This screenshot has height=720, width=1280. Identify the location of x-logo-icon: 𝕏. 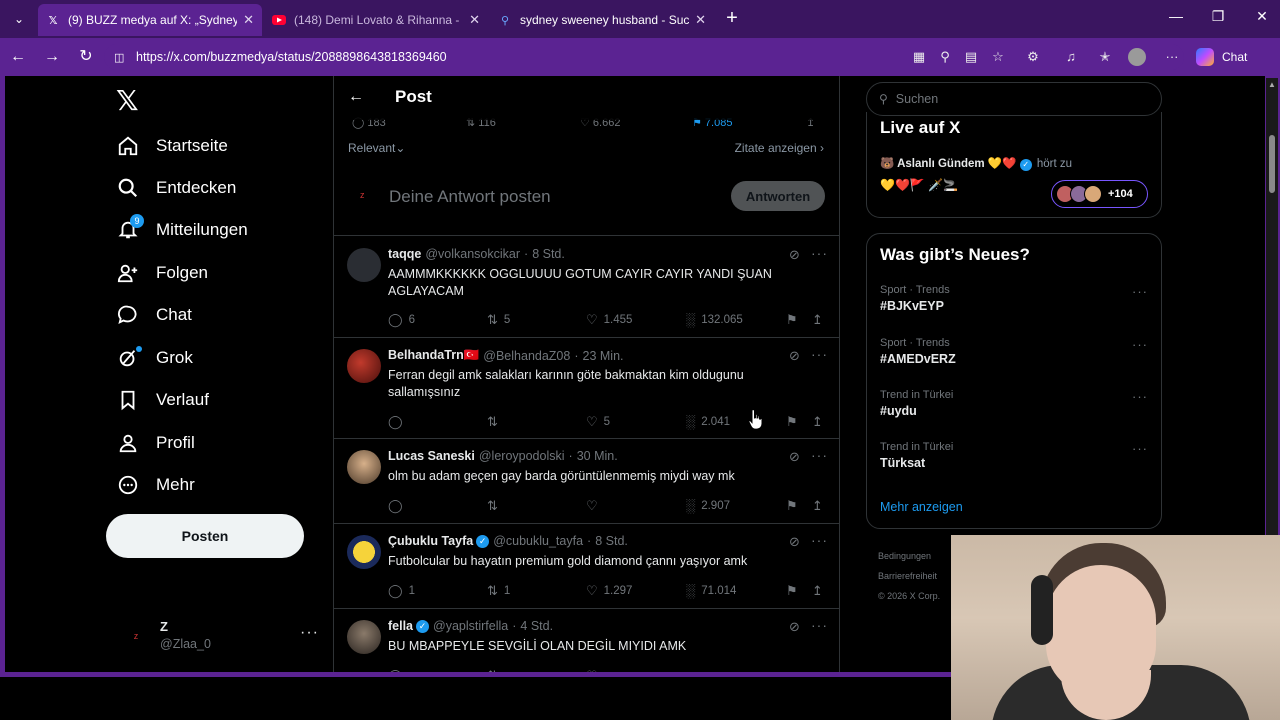
(127, 100).